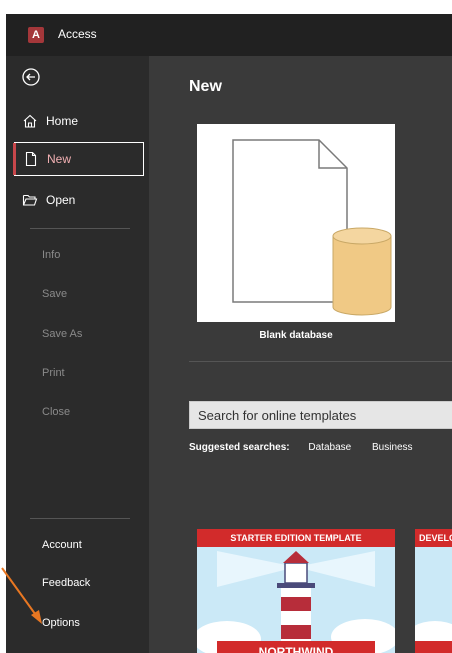 This screenshot has height=653, width=452. I want to click on new-document-icon, so click(31, 159).